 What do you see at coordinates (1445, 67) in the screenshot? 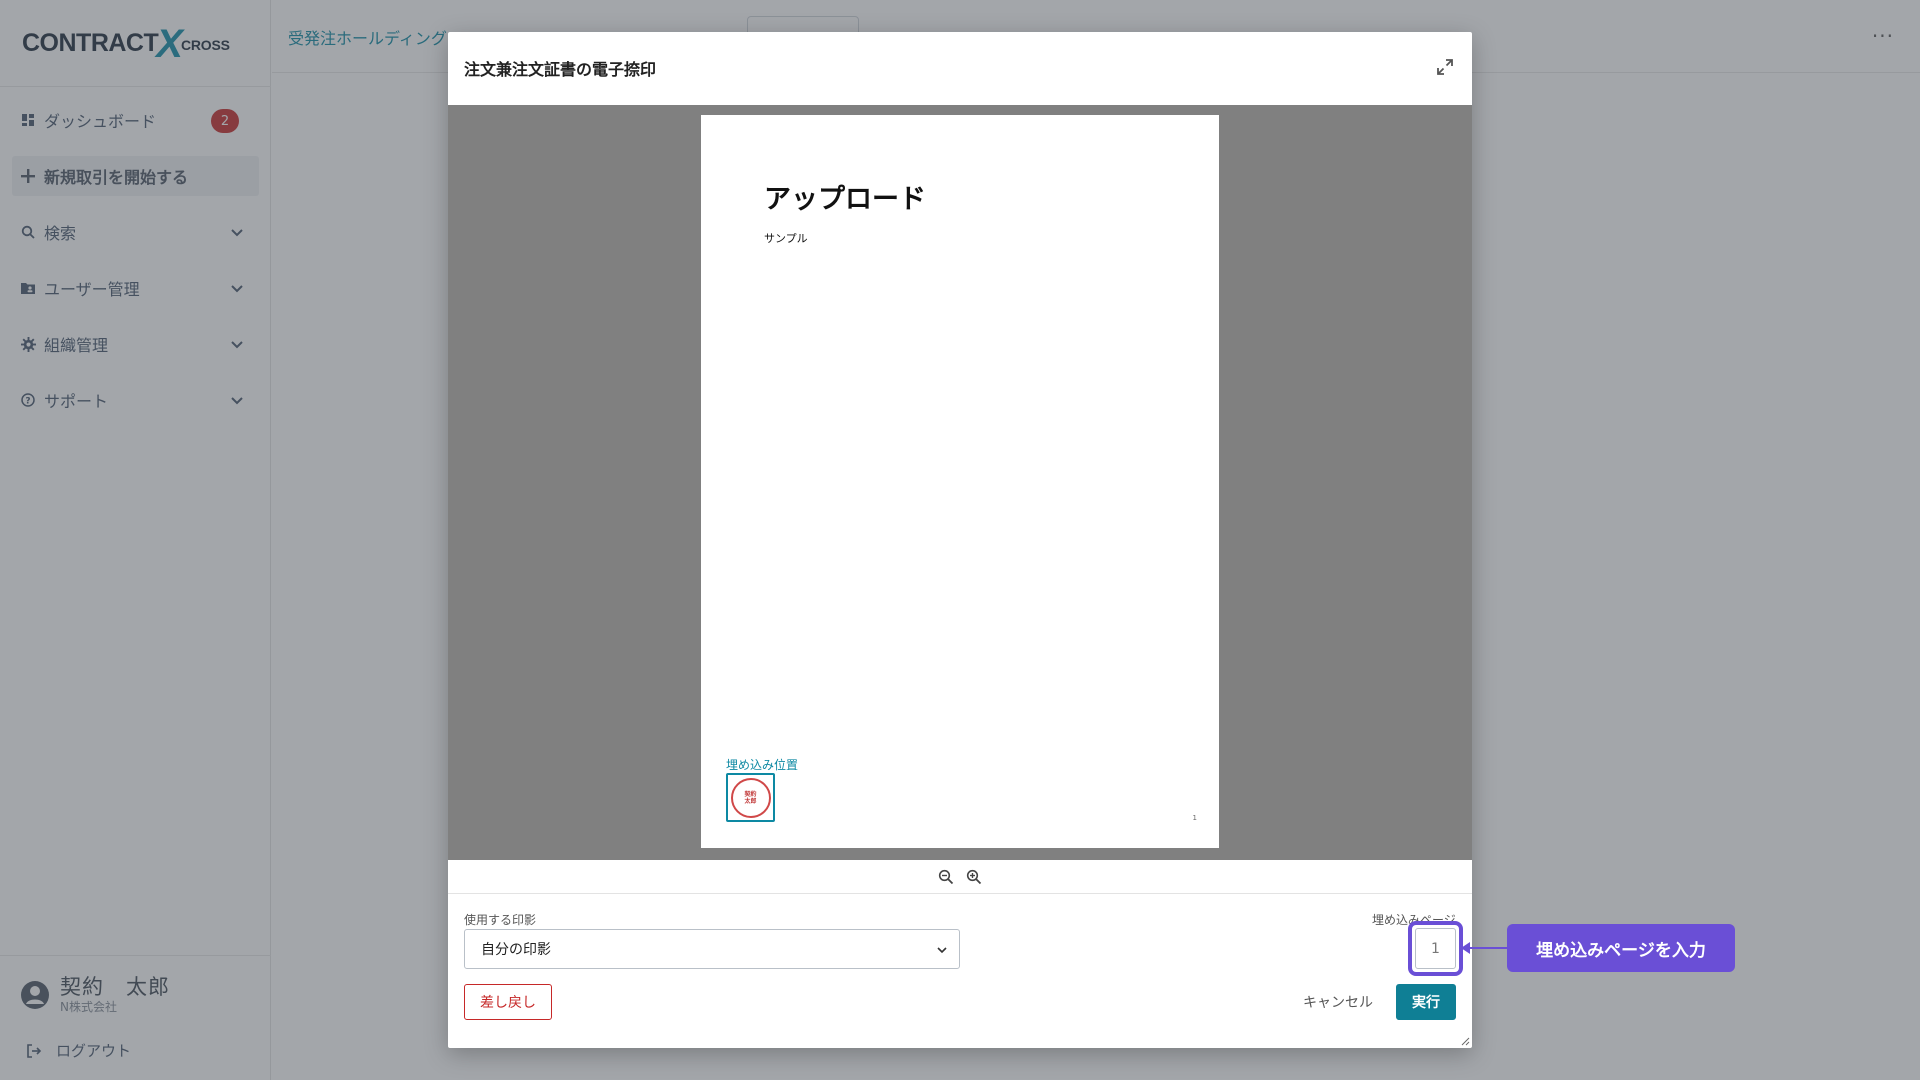
I see `expand-icon` at bounding box center [1445, 67].